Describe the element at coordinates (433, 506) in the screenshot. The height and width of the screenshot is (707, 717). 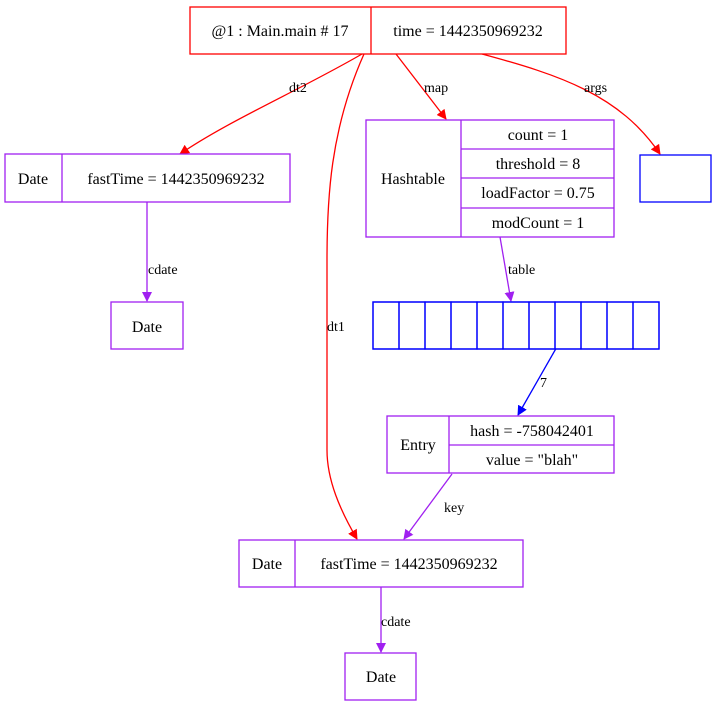
I see `edge-key: key` at that location.